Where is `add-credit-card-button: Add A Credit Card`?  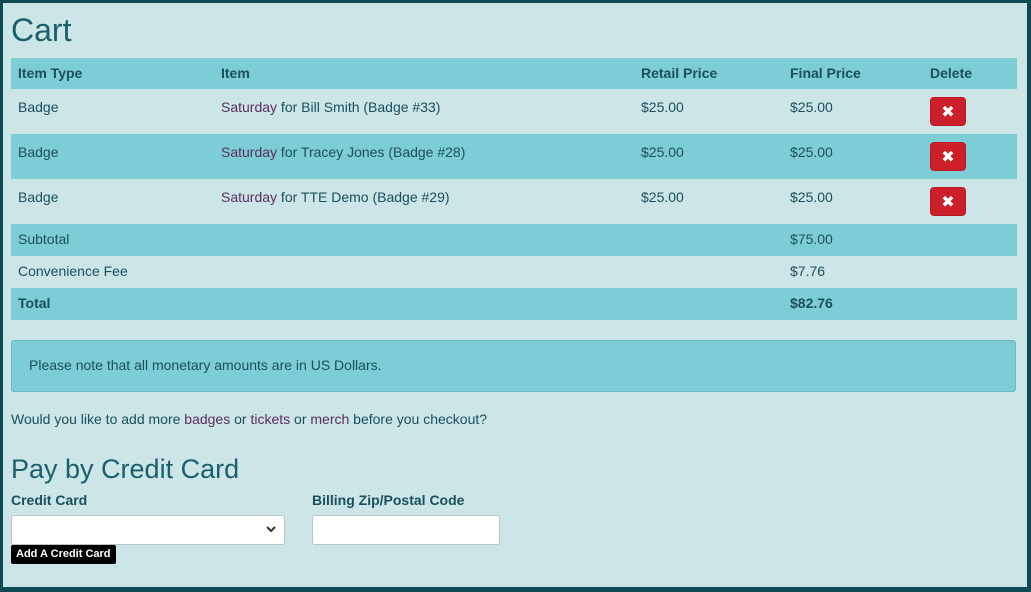
add-credit-card-button: Add A Credit Card is located at coordinates (63, 554).